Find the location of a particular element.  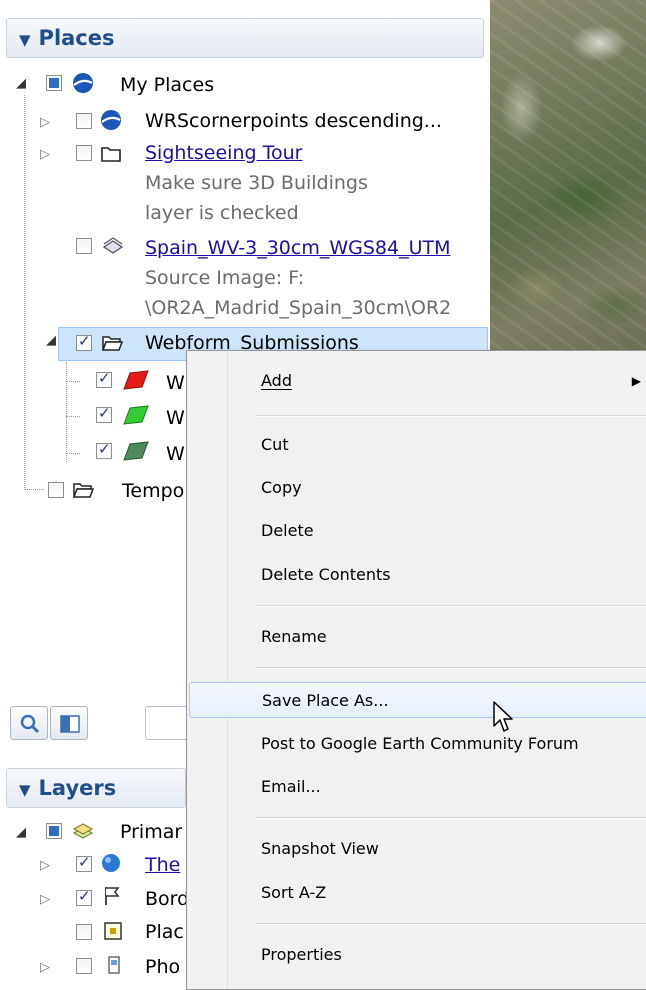

menu-item-label: Add is located at coordinates (276, 380).